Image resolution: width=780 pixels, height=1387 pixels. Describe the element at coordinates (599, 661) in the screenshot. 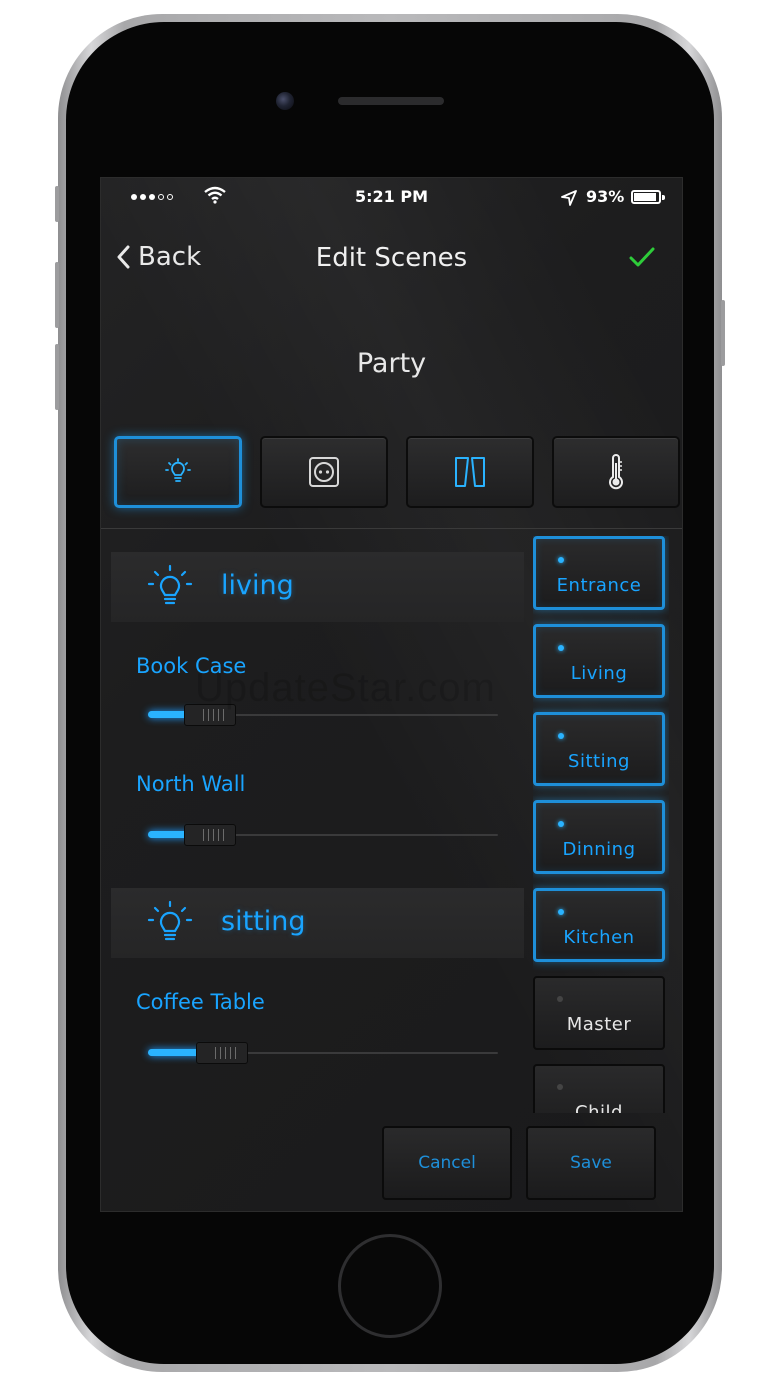

I see `room-button-living: Living` at that location.